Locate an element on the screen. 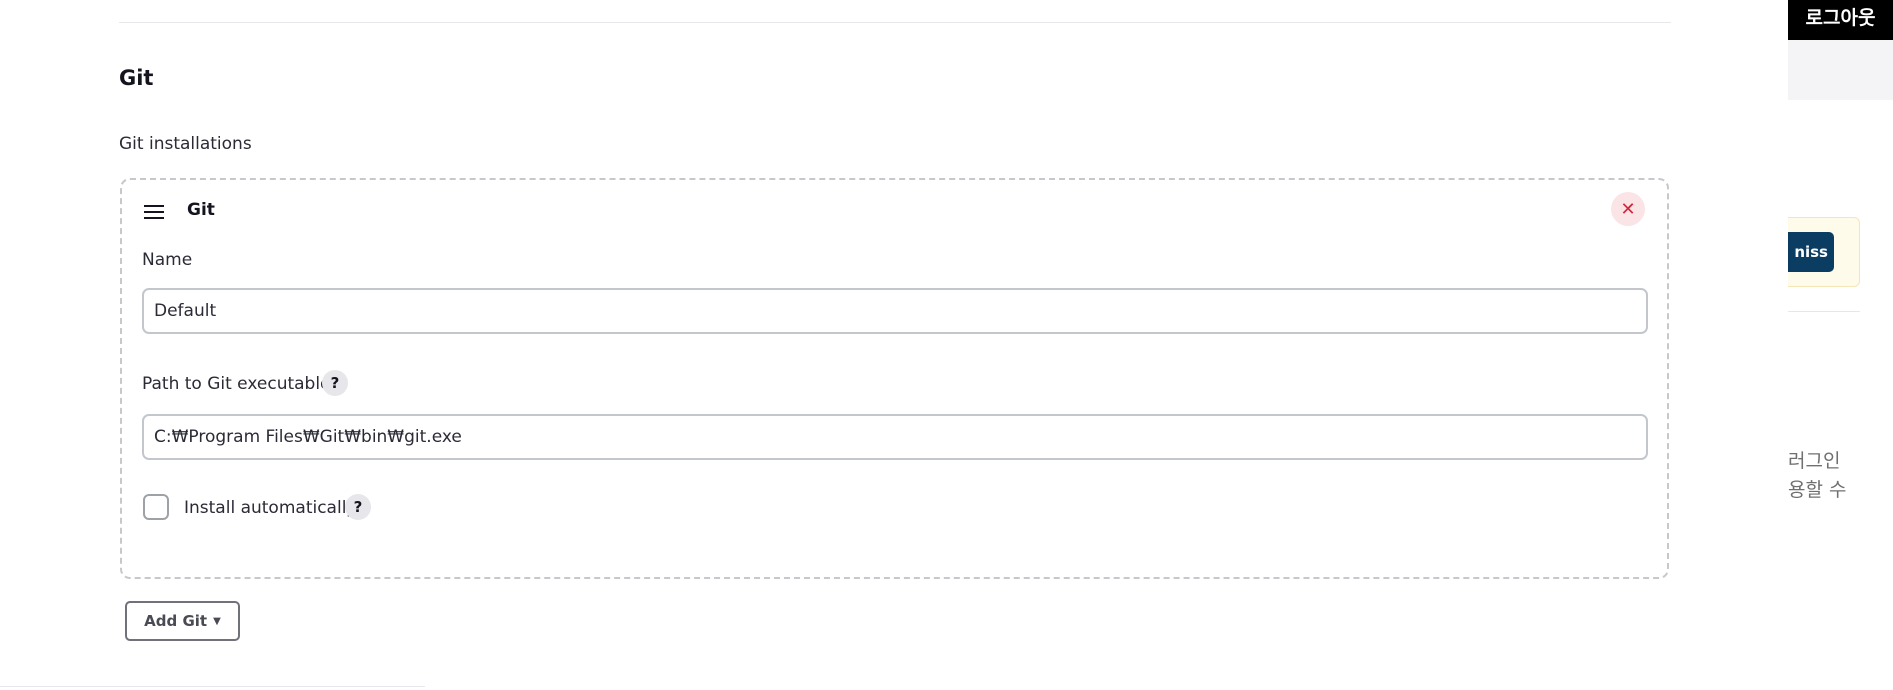  close-icon: ✕ is located at coordinates (1628, 209).